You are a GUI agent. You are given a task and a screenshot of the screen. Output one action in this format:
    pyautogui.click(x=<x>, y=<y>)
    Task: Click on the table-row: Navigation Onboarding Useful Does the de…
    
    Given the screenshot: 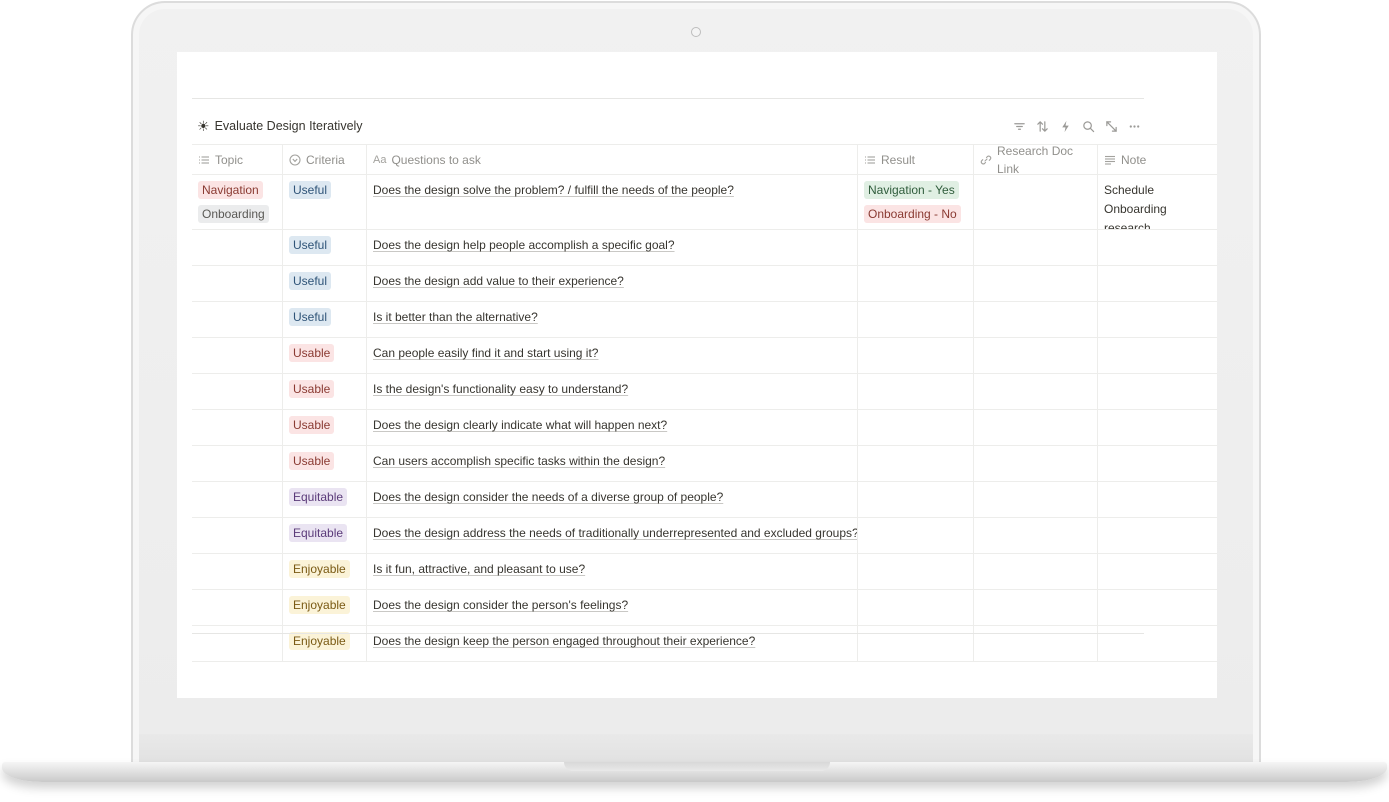 What is the action you would take?
    pyautogui.click(x=704, y=202)
    